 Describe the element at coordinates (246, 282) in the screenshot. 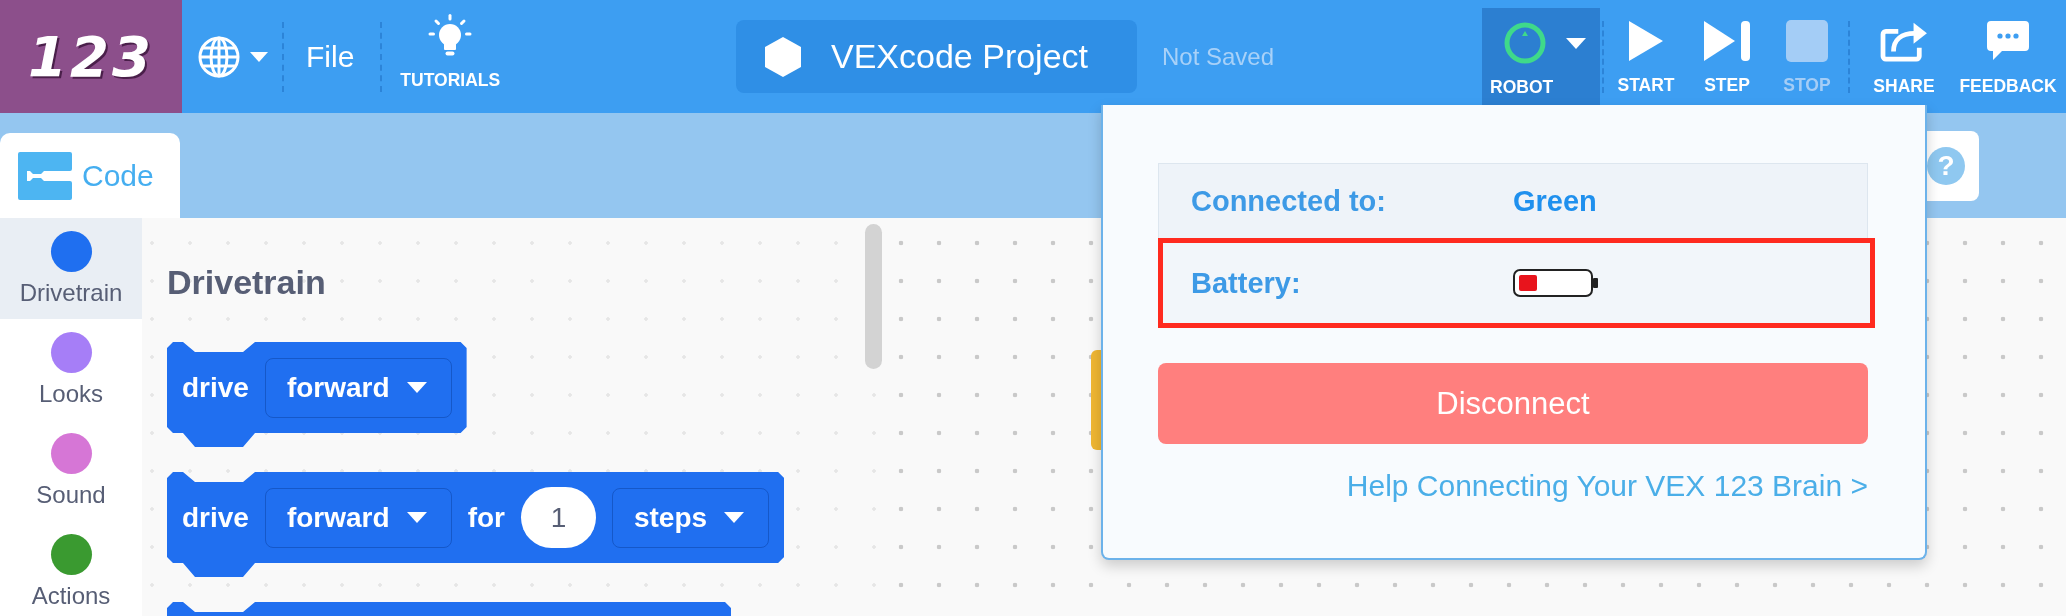

I see `category-heading: Drivetrain` at that location.